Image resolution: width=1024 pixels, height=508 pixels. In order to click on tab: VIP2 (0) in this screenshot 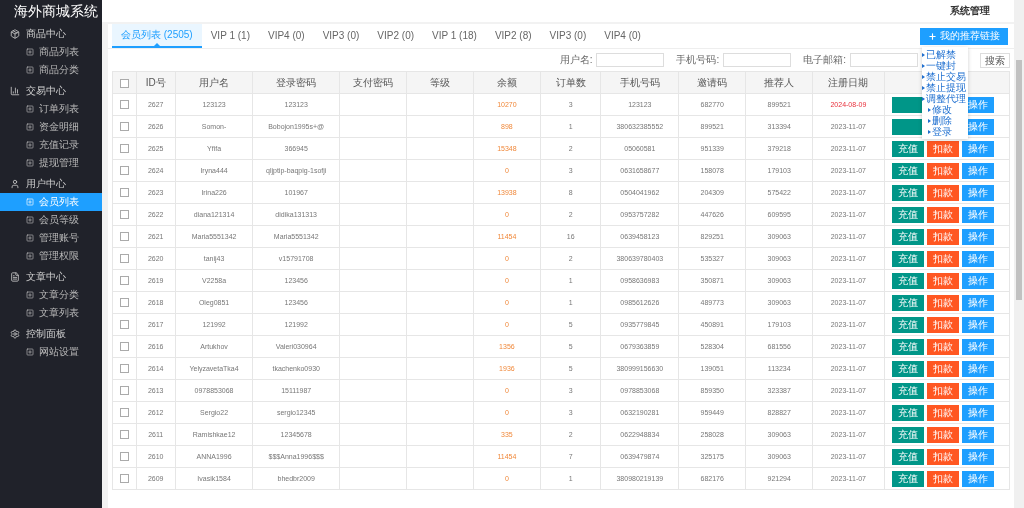, I will do `click(396, 36)`.